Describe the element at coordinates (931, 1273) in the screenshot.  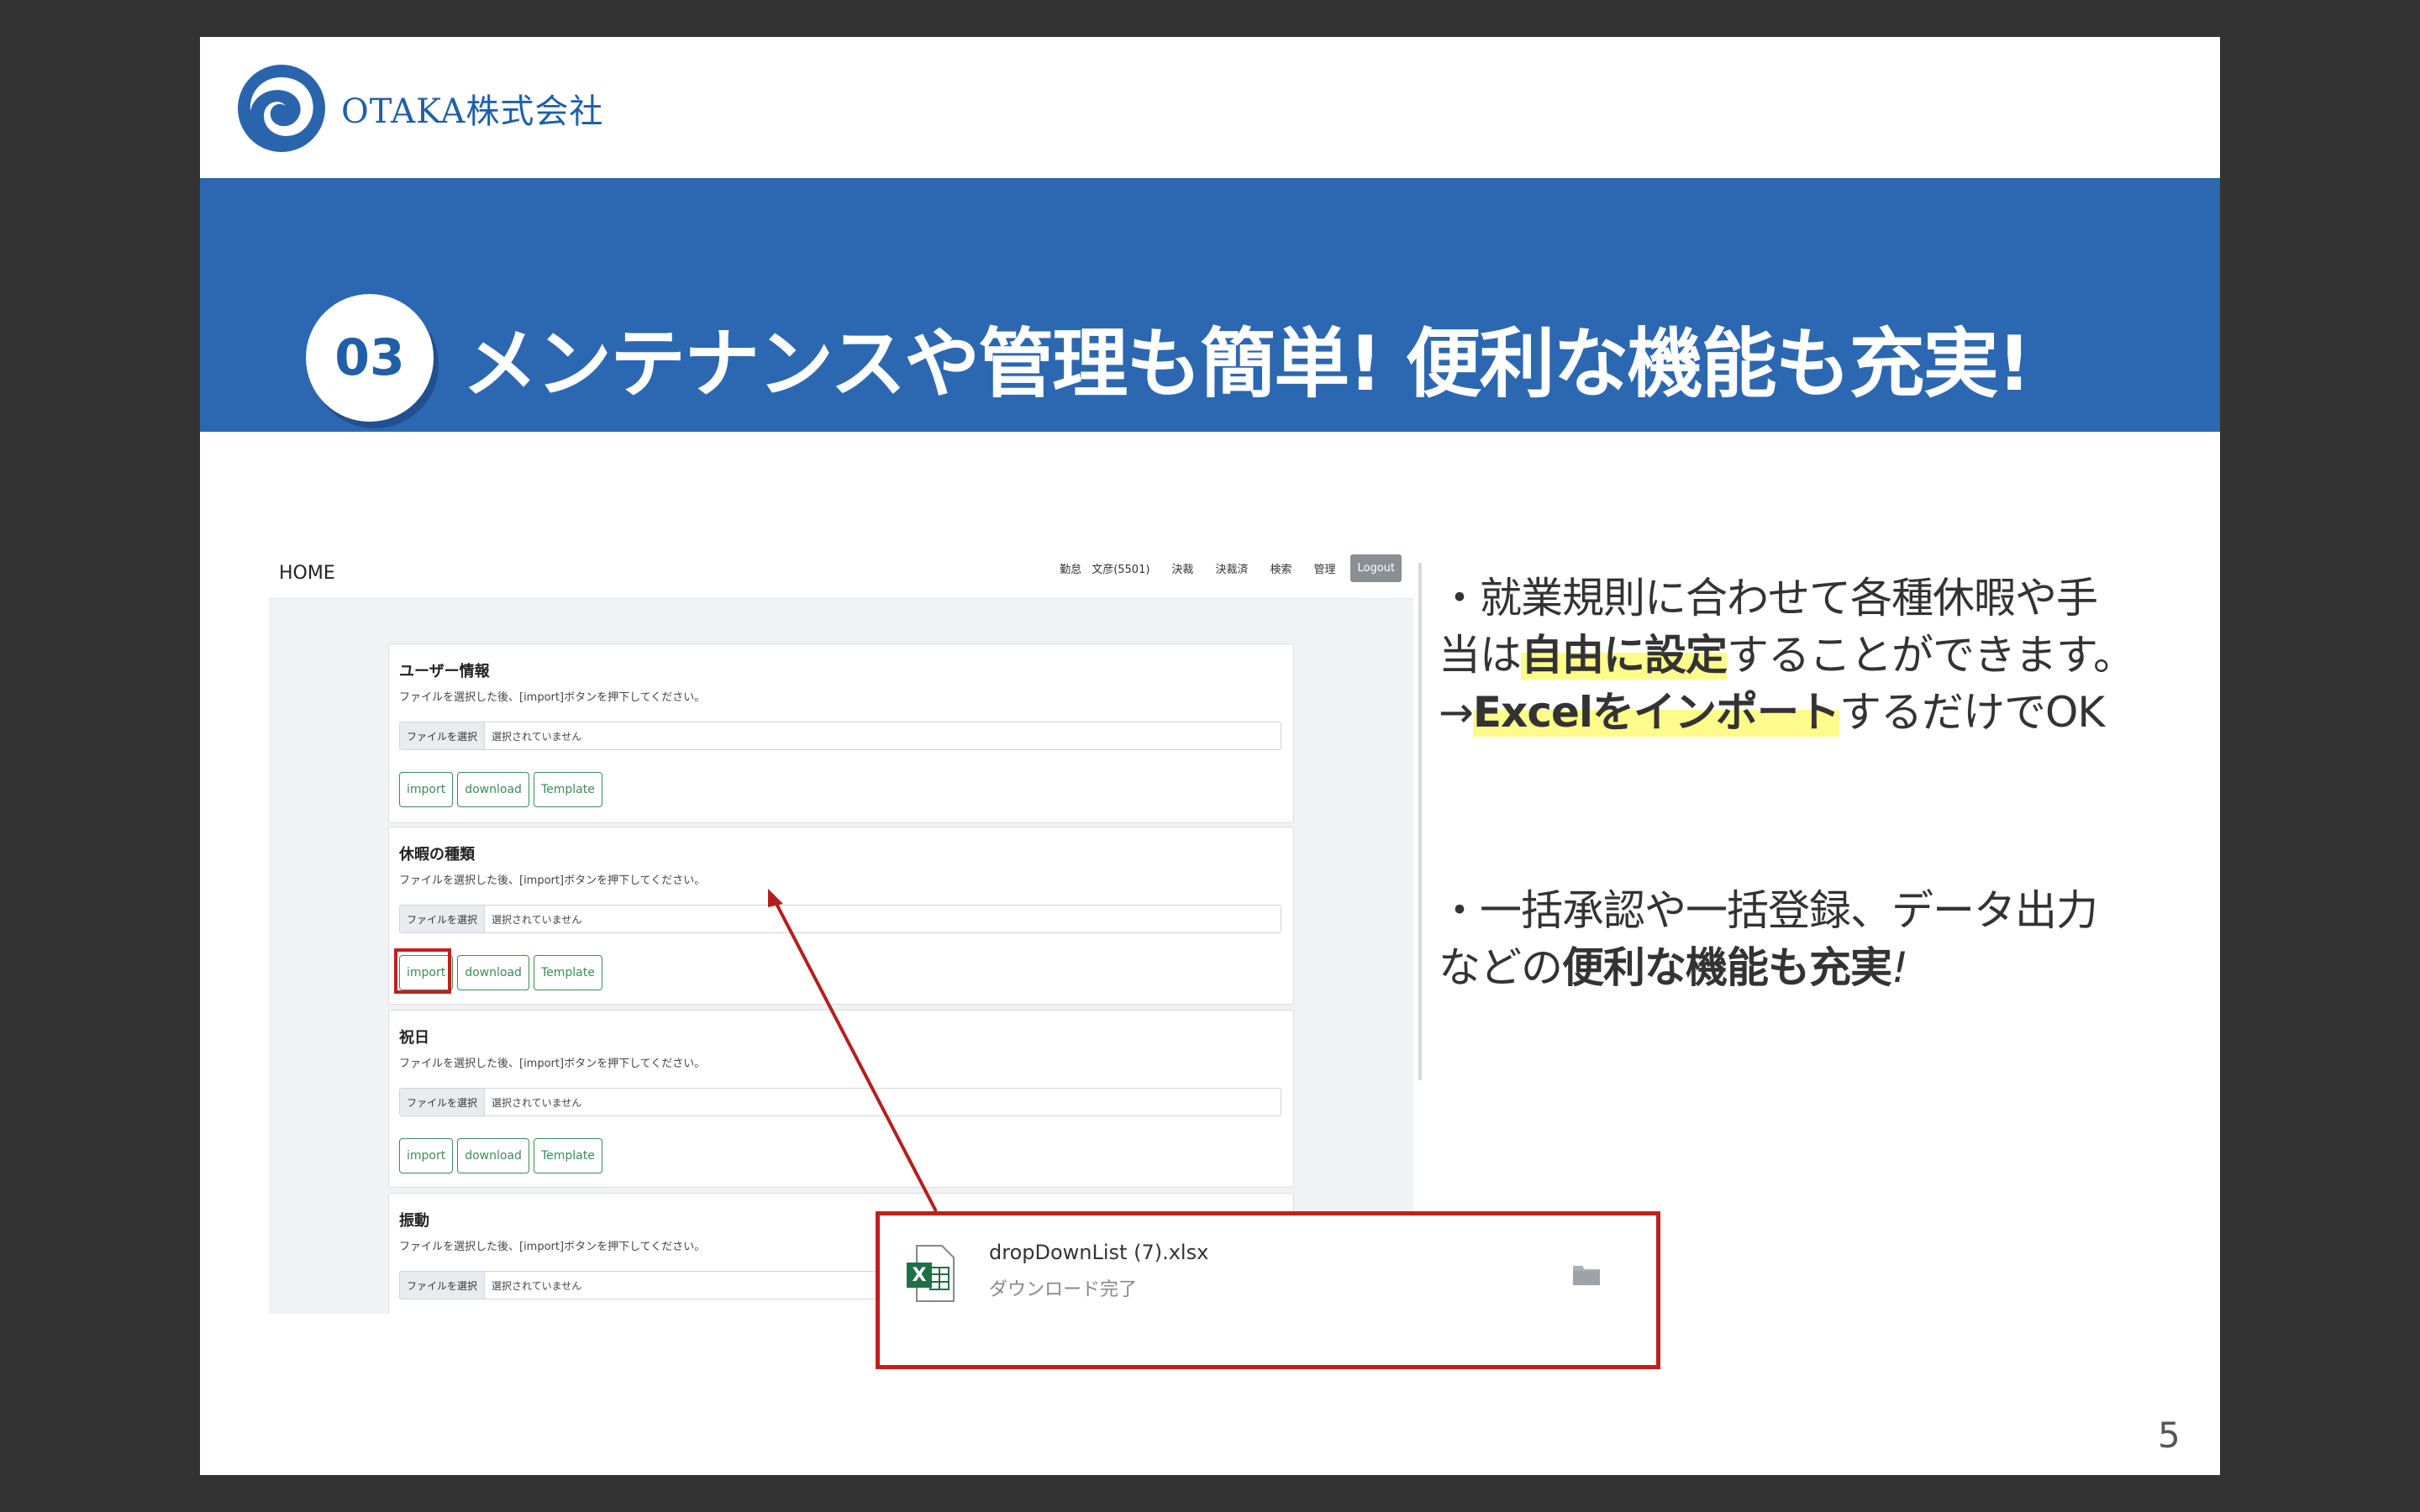
I see `excel-file-icon: X` at that location.